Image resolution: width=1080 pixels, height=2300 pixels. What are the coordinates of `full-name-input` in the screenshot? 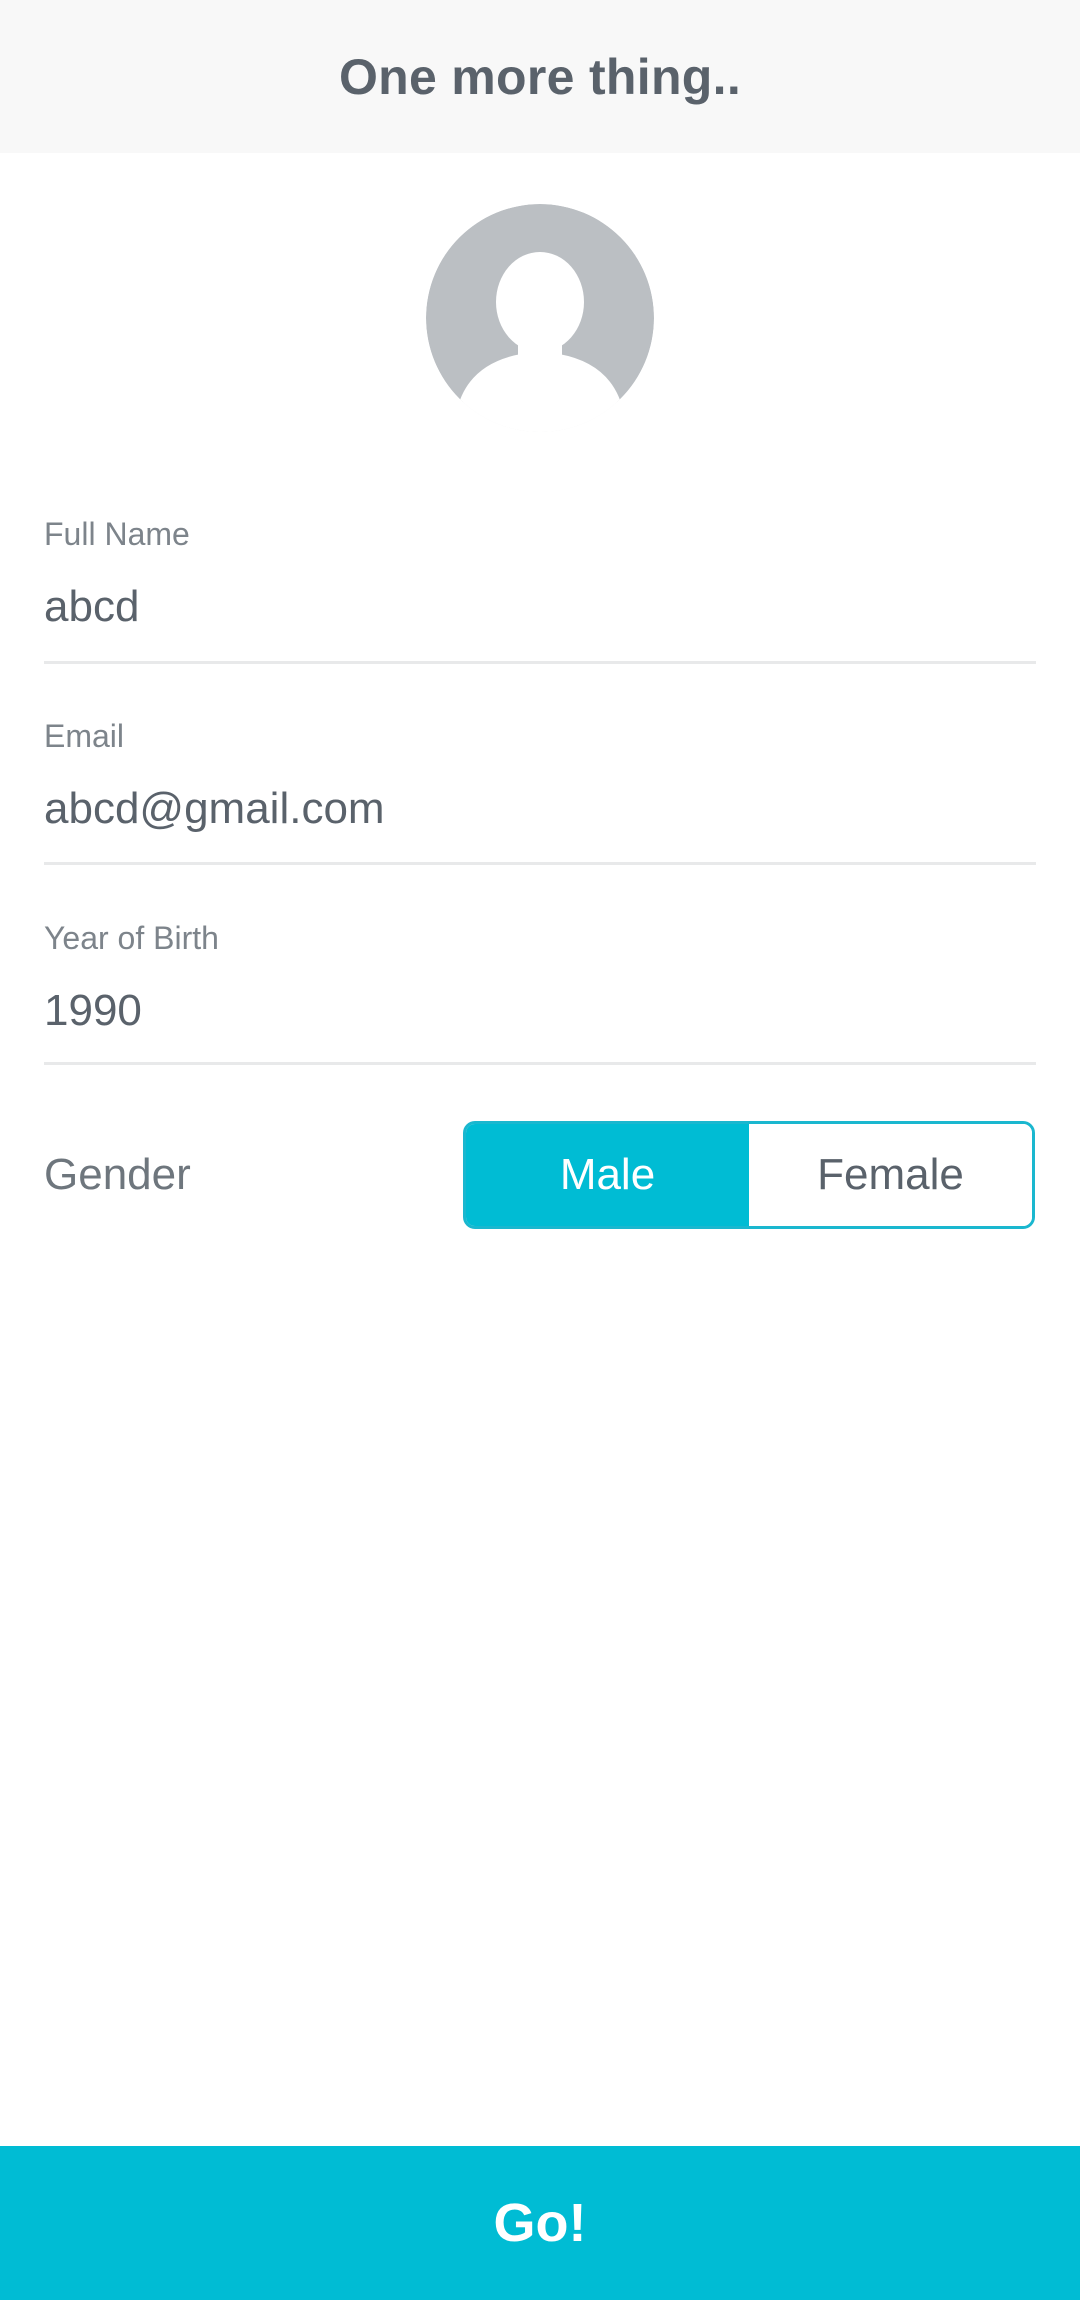 It's located at (540, 607).